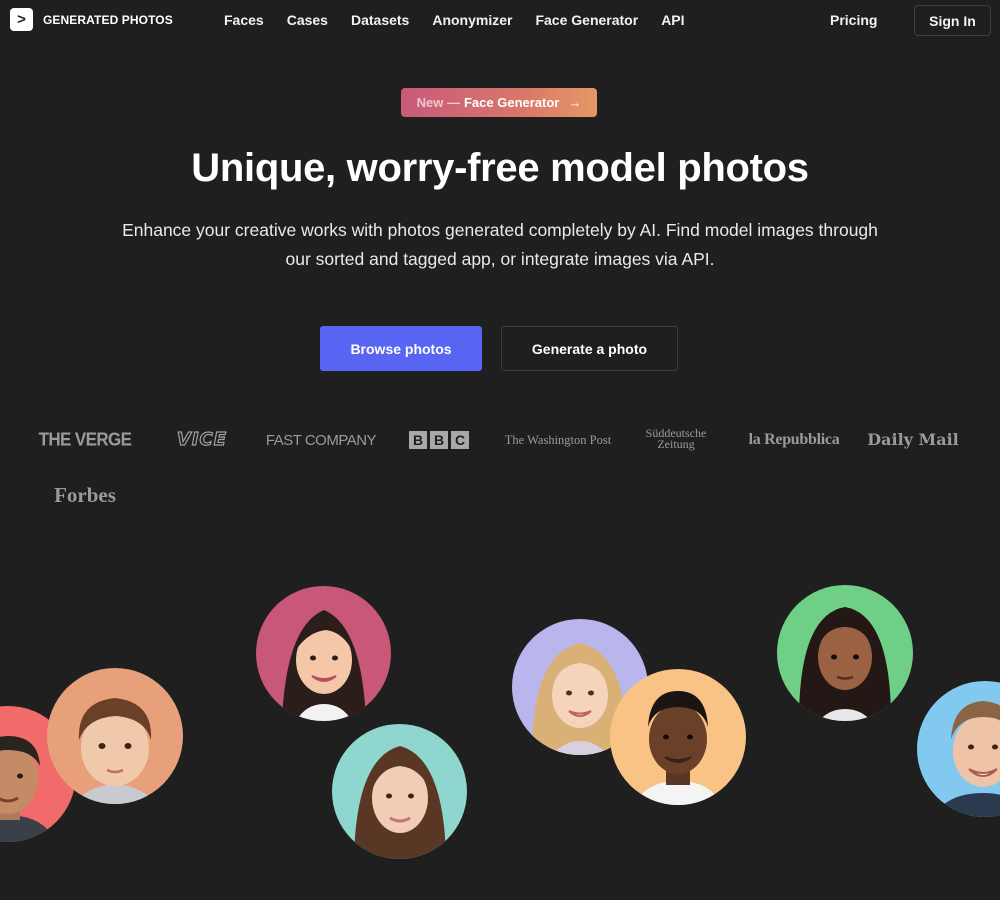 Image resolution: width=1000 pixels, height=900 pixels. What do you see at coordinates (845, 653) in the screenshot?
I see `teen-girl-avatar` at bounding box center [845, 653].